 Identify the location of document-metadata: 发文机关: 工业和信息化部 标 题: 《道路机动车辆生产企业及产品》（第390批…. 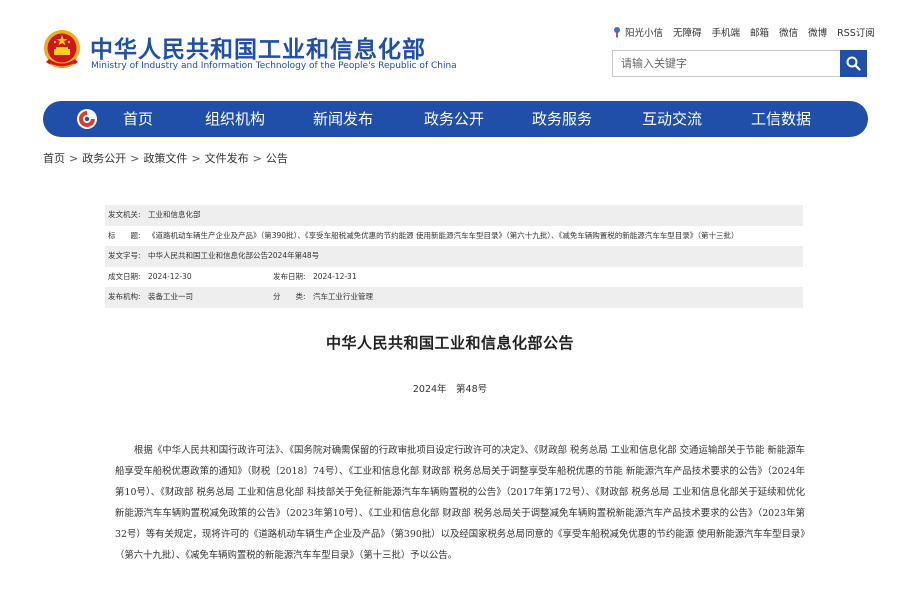
(454, 256).